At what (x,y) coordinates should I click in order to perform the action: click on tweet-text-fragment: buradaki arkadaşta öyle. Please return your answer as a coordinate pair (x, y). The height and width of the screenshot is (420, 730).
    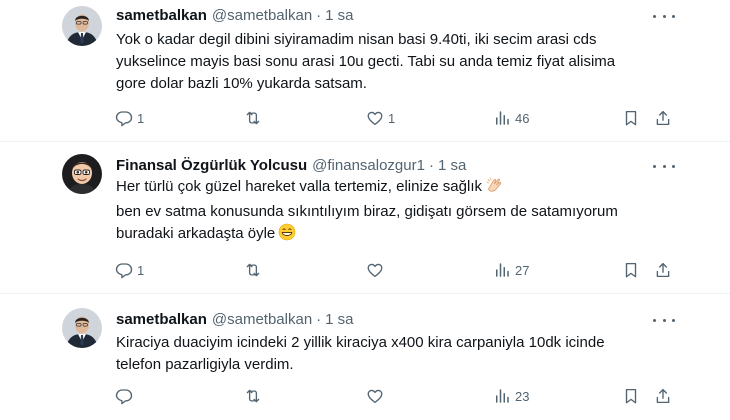
    Looking at the image, I should click on (196, 233).